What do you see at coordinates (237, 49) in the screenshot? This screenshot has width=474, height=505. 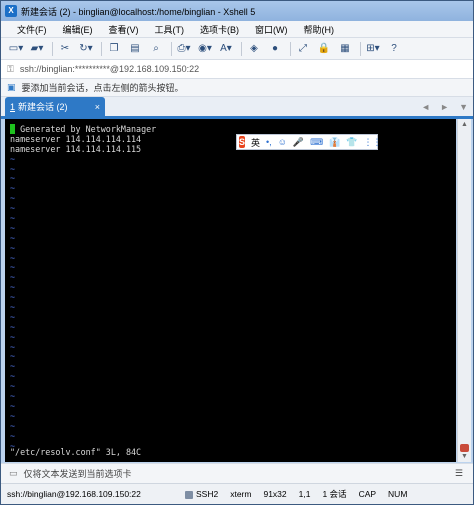 I see `toolbar: ▭▾ ▰▾ ✂ ↻▾ ❐ ▤ ⌕ ⎙▾ ◉▾ A▾ ◈ ● ⤢ 🔒 ▦ ⊞▾ ?` at bounding box center [237, 49].